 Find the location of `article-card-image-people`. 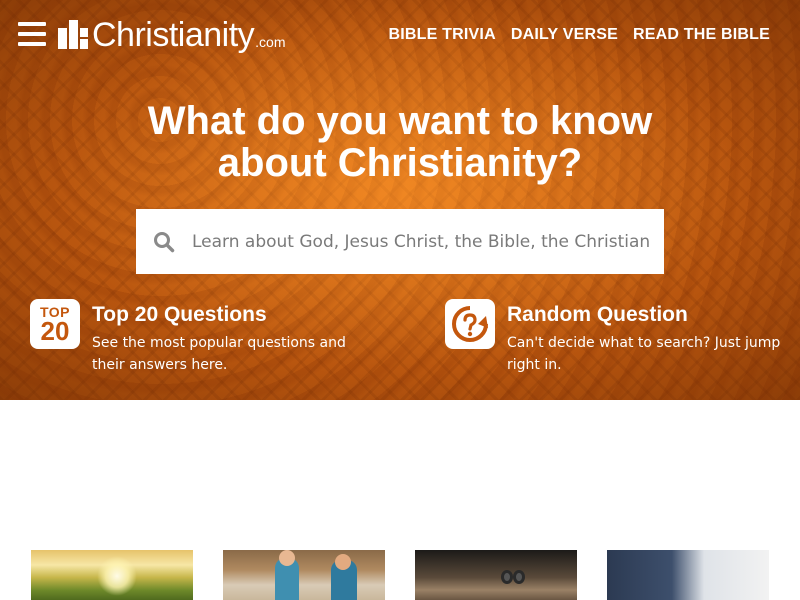

article-card-image-people is located at coordinates (304, 575).